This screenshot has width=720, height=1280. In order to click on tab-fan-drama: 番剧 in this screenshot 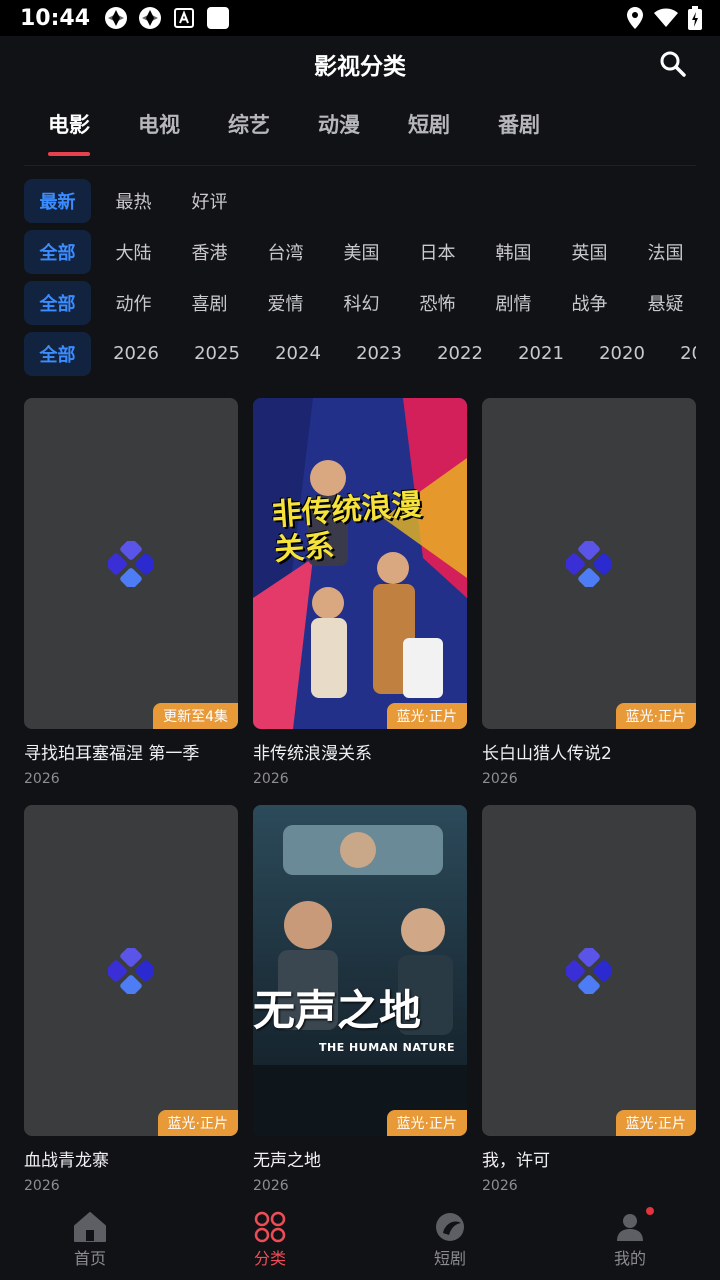, I will do `click(519, 124)`.